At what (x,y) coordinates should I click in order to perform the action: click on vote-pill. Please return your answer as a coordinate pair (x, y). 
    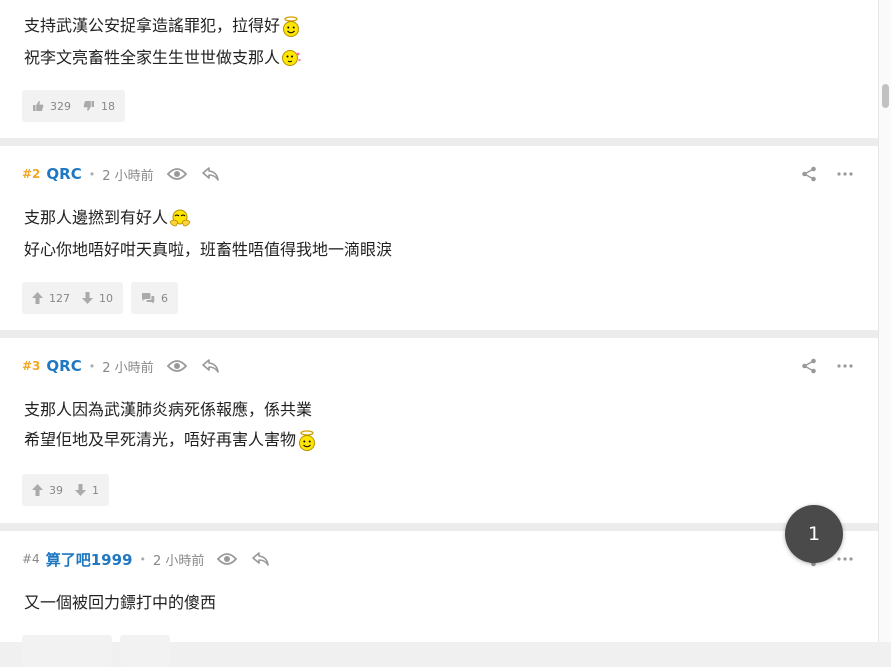
    Looking at the image, I should click on (67, 651).